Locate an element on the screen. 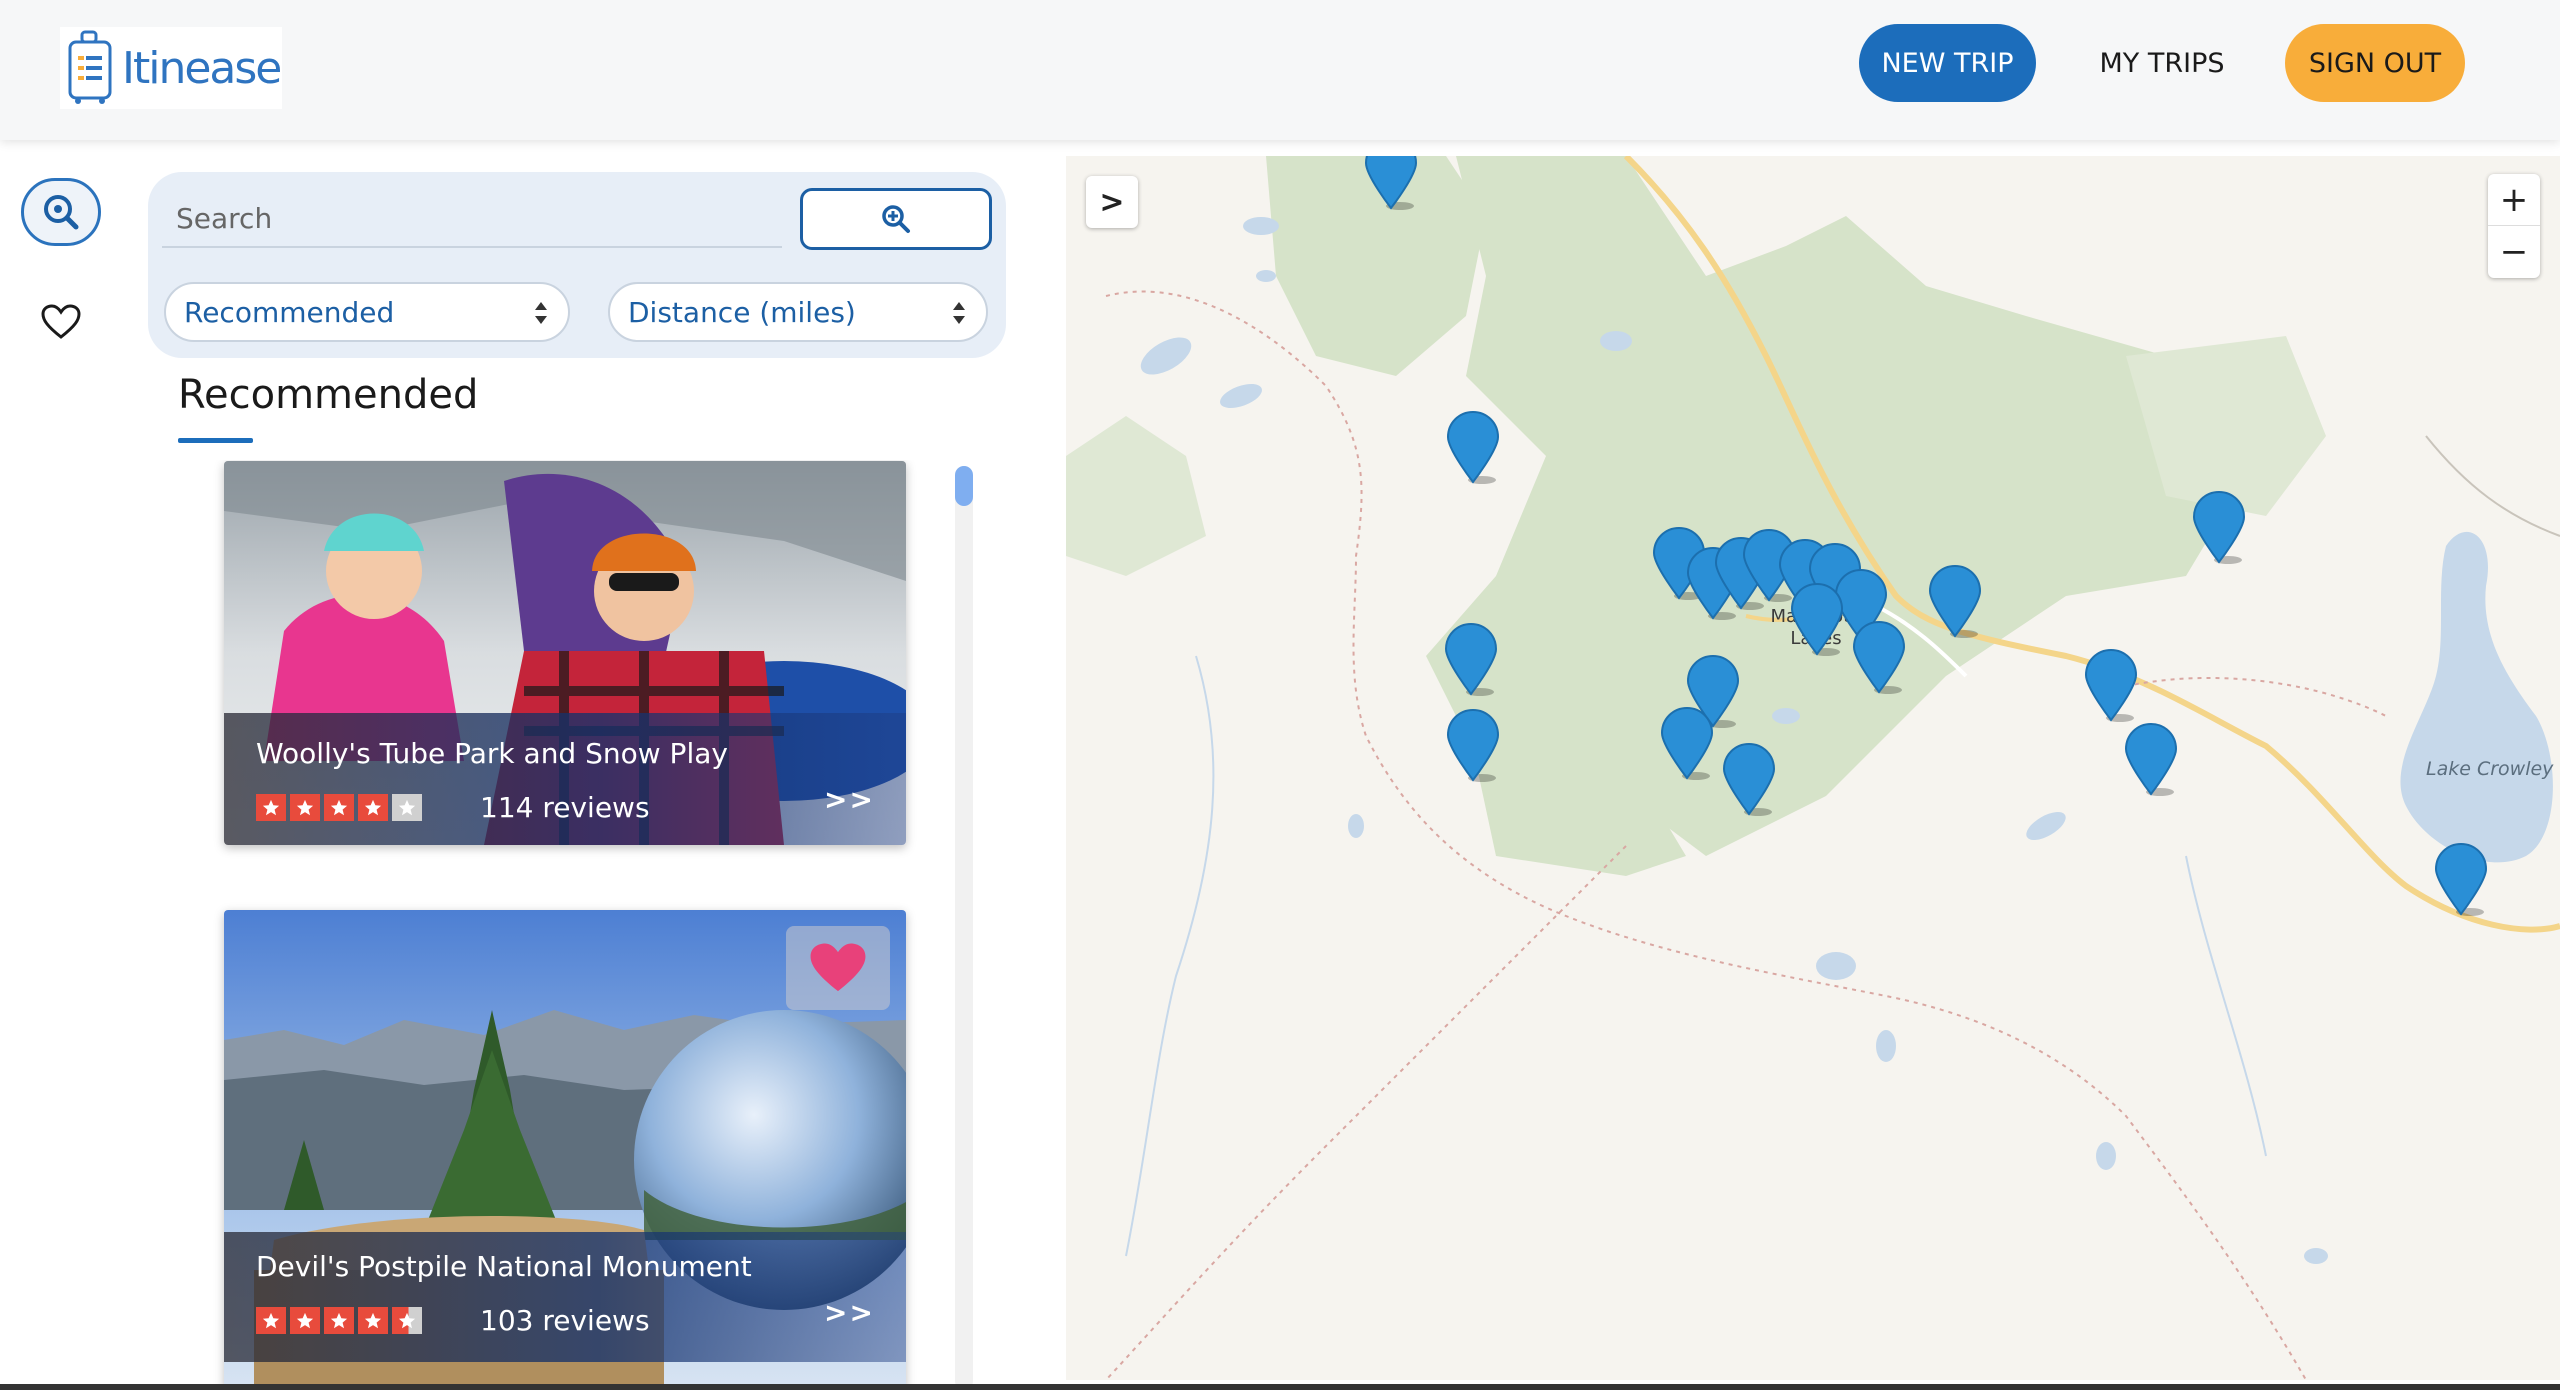 The width and height of the screenshot is (2560, 1390). sign-out-button: SIGN OUT is located at coordinates (2375, 63).